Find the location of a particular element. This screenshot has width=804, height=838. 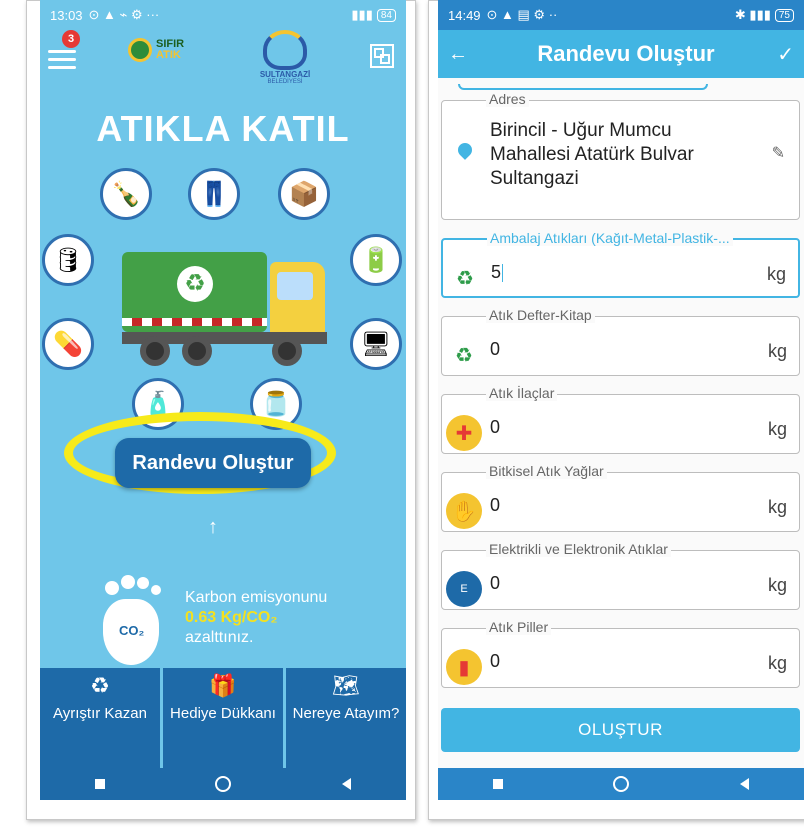

tab-nereye-atayim: 🗺 Nereye Atayım? is located at coordinates (346, 718).